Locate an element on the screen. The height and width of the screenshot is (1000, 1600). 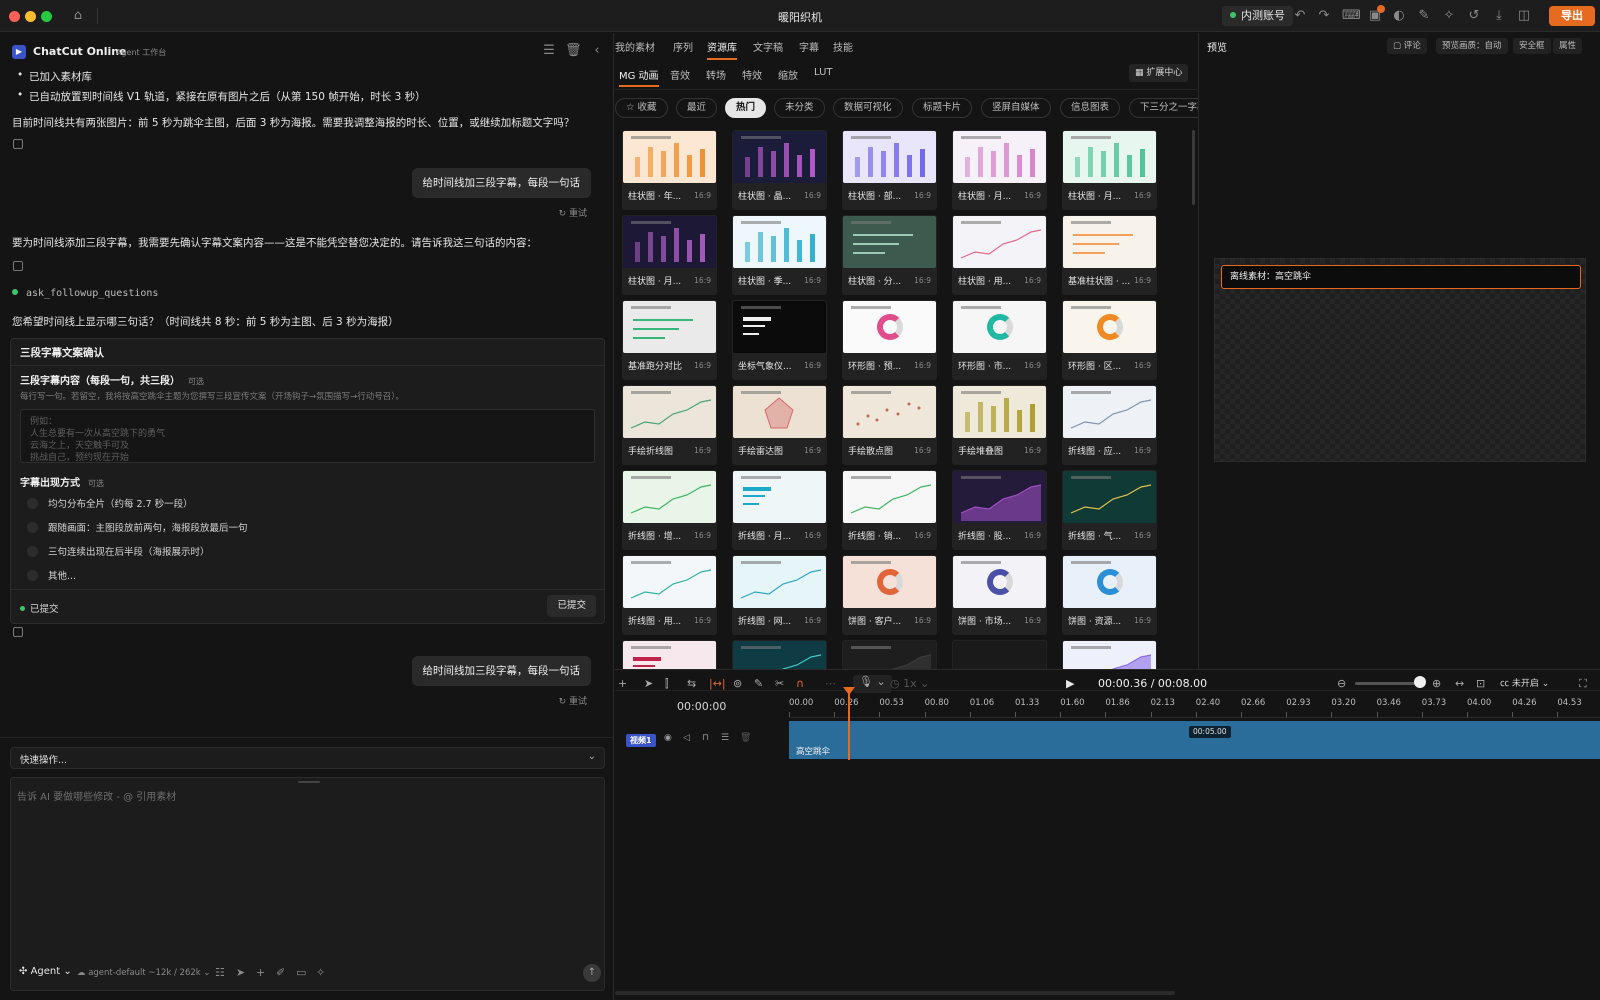
library-tab-5: 技能 is located at coordinates (843, 46).